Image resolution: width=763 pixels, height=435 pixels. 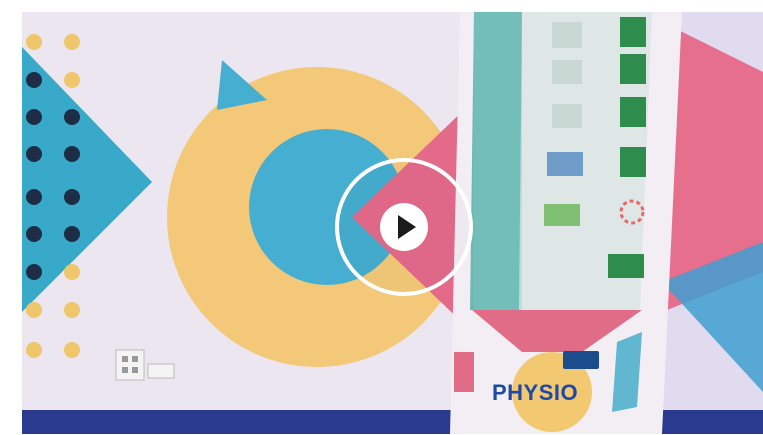 What do you see at coordinates (464, 372) in the screenshot?
I see `kiosk-stripe` at bounding box center [464, 372].